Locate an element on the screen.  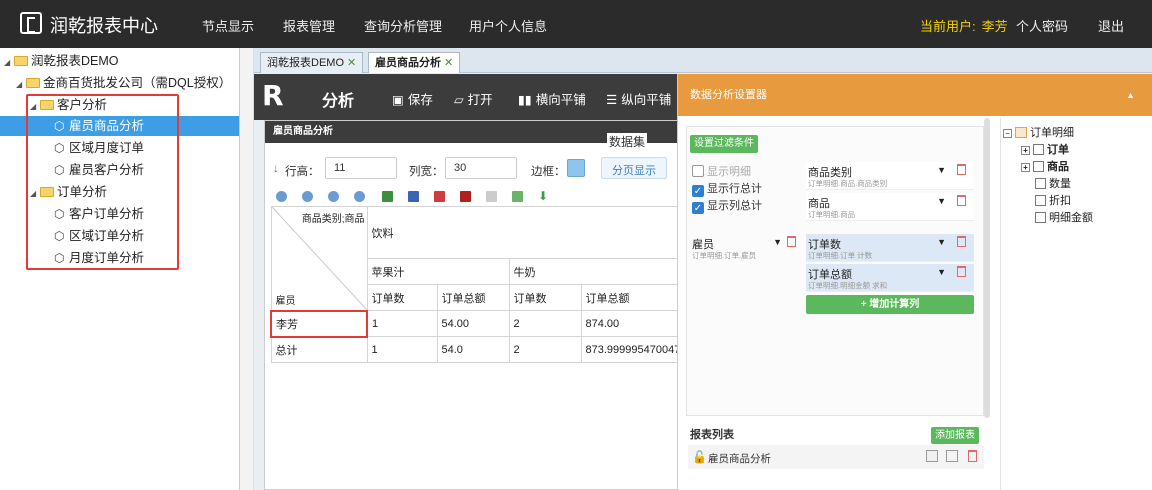
filter-button: 设置过滤条件 is located at coordinates (724, 144).